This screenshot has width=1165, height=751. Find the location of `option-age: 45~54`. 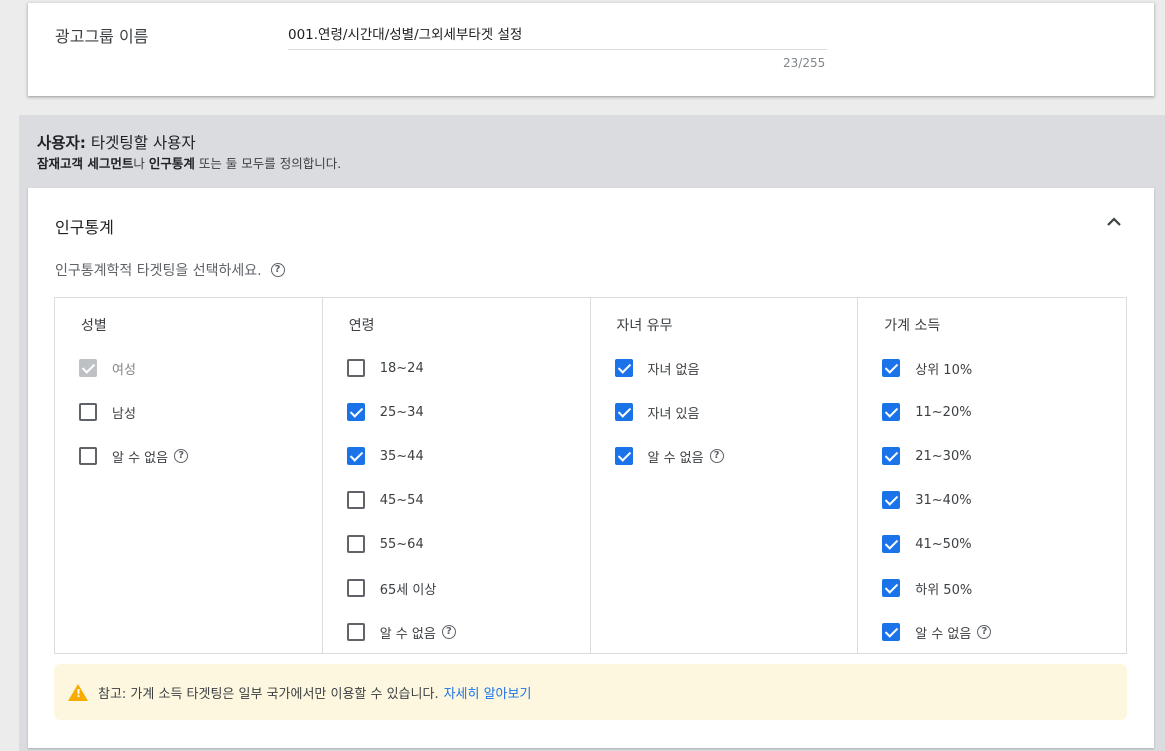

option-age: 45~54 is located at coordinates (385, 500).